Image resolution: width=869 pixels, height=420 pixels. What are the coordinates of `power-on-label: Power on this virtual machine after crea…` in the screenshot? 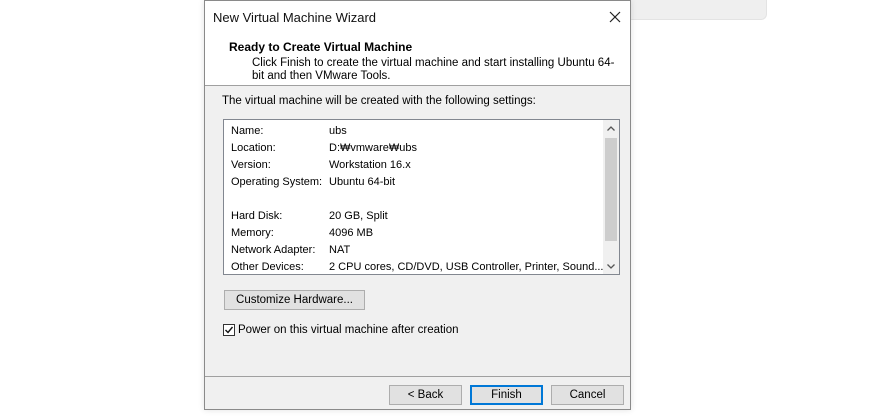 It's located at (348, 330).